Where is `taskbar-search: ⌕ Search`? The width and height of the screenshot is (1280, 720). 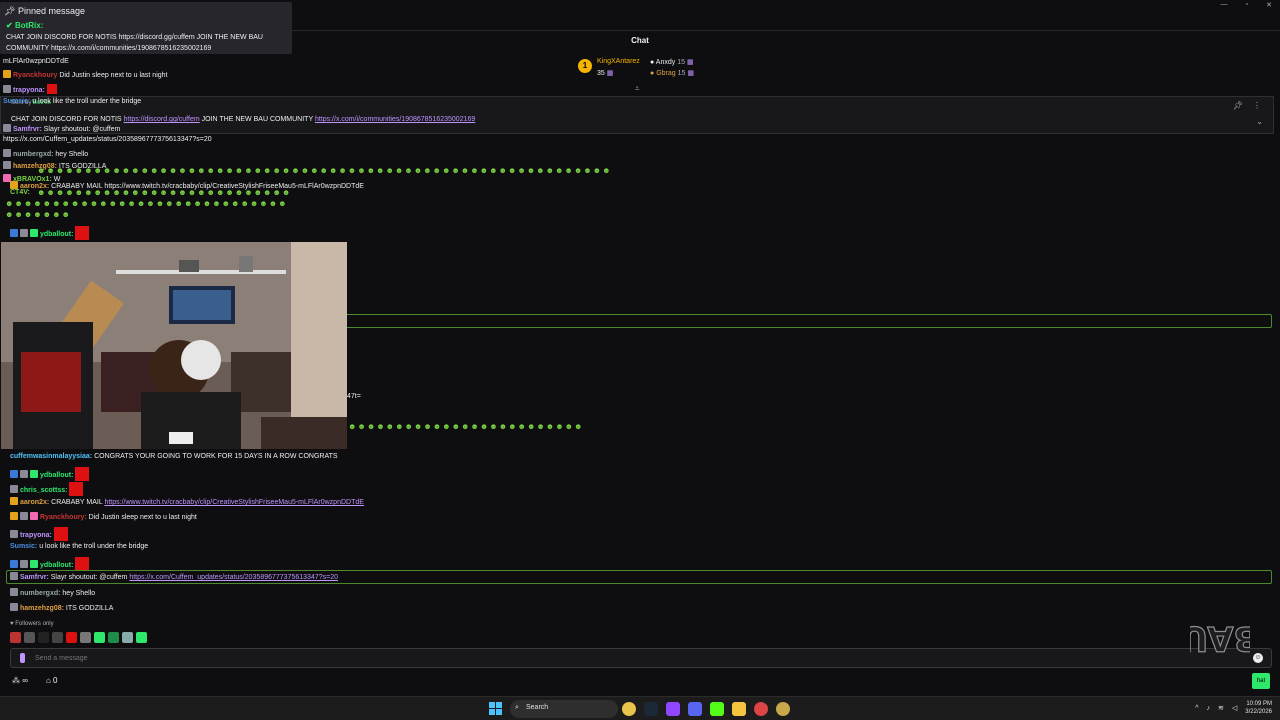 taskbar-search: ⌕ Search is located at coordinates (564, 709).